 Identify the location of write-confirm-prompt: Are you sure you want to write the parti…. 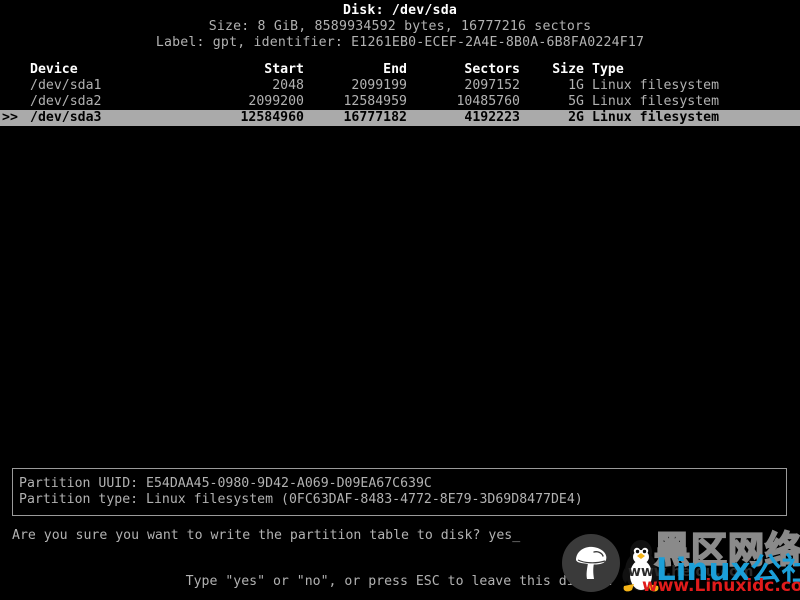
(266, 536).